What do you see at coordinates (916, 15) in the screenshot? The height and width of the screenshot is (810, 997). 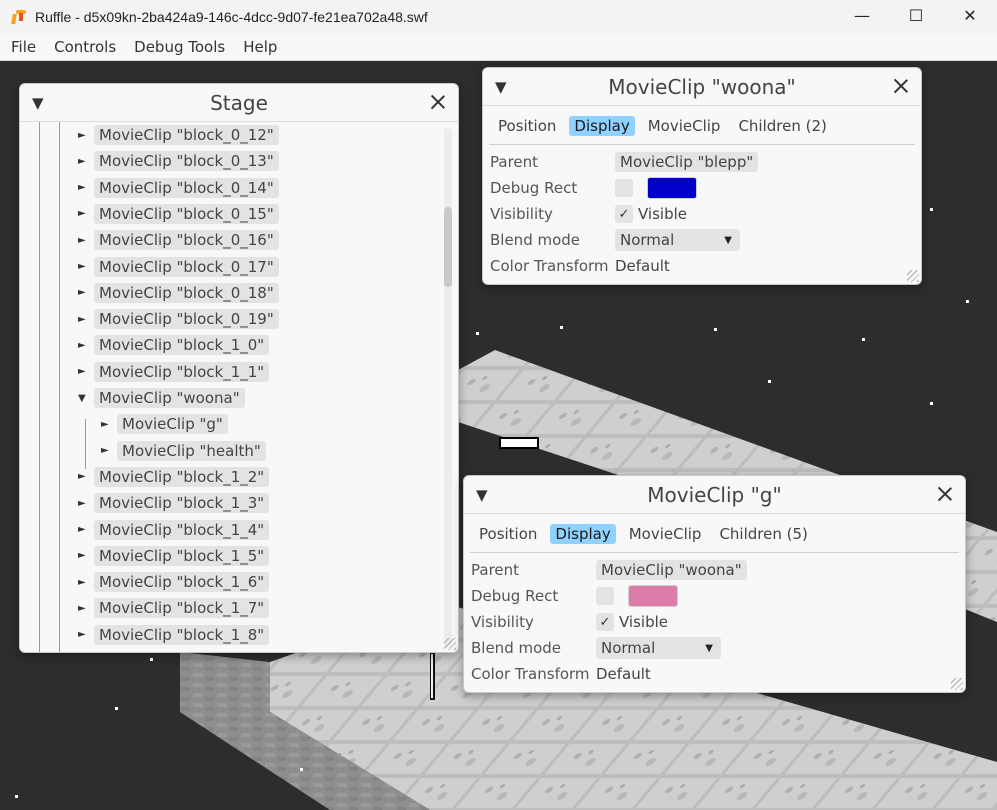 I see `maximize-button: ☐` at bounding box center [916, 15].